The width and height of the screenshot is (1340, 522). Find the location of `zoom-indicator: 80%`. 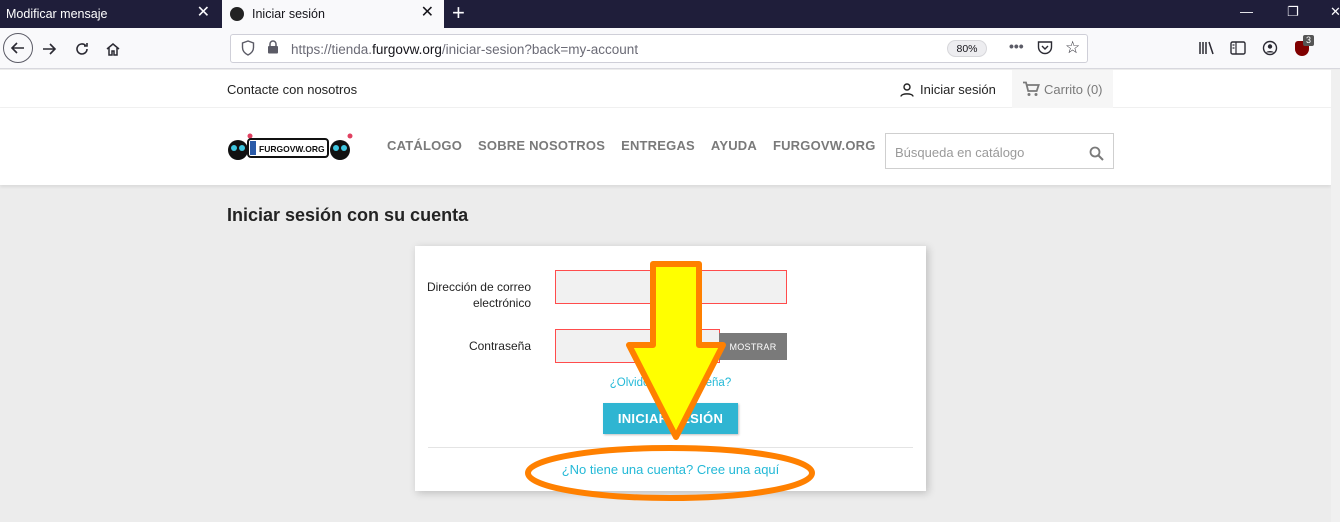

zoom-indicator: 80% is located at coordinates (967, 48).